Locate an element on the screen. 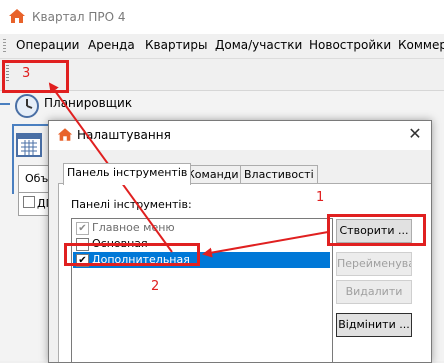 The image size is (444, 363). objects-tab-label: Объ is located at coordinates (37, 178).